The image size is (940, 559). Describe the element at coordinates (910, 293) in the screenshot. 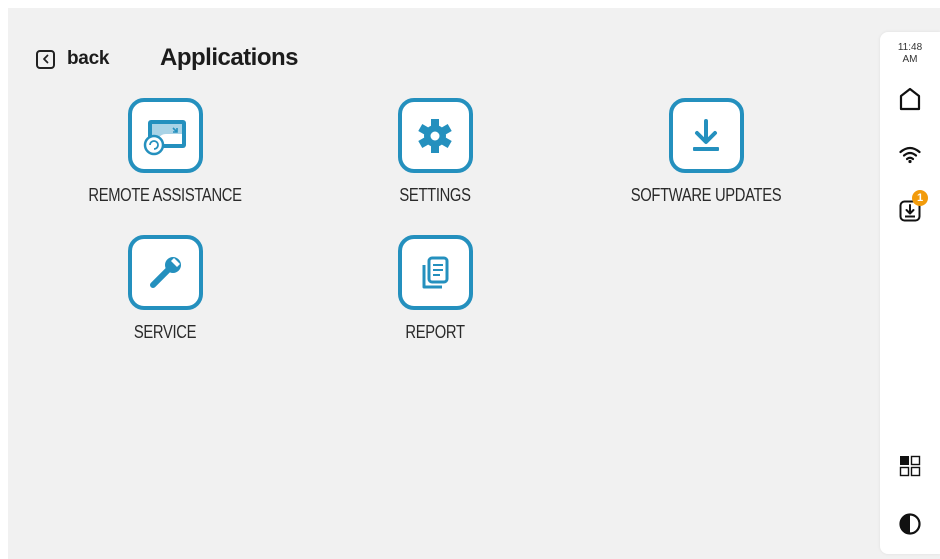

I see `status-sidebar: 11:48 AM 1` at that location.